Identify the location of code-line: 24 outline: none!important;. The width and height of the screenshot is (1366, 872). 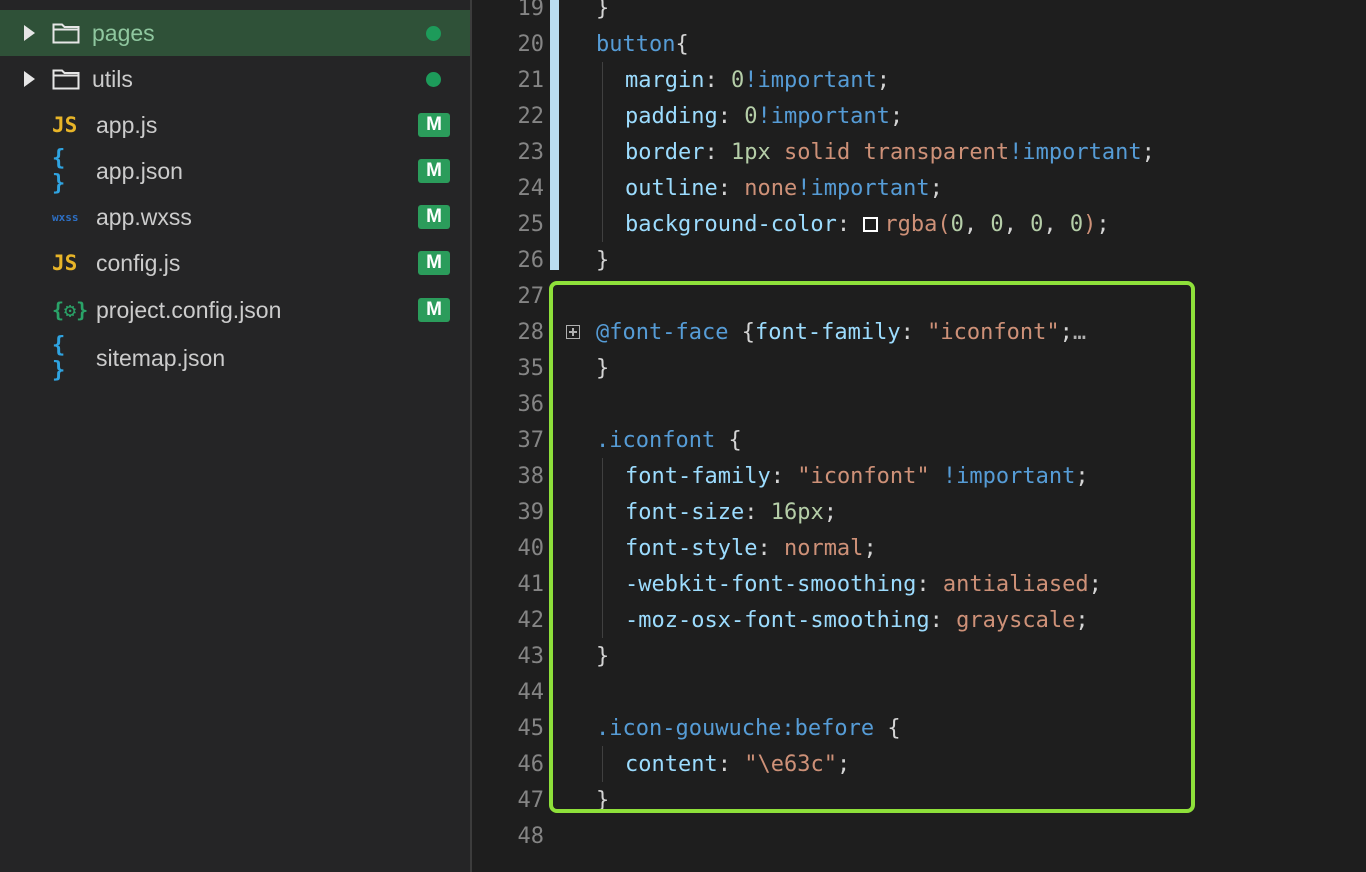
(919, 188).